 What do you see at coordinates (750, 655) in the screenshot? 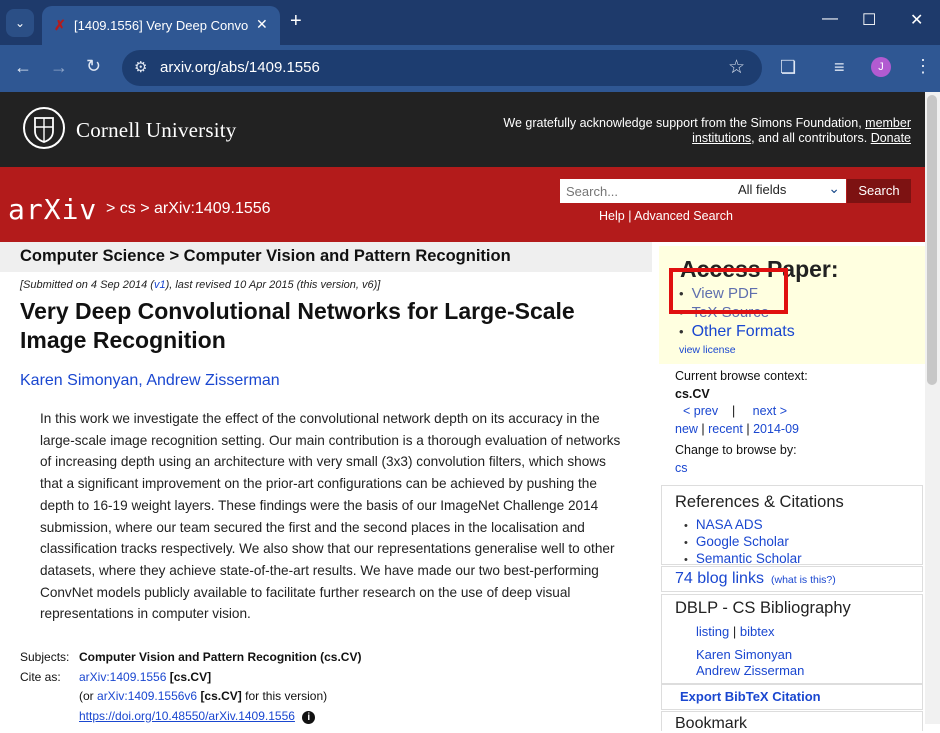
I see `dblp-author-link: Karen Simonyan` at bounding box center [750, 655].